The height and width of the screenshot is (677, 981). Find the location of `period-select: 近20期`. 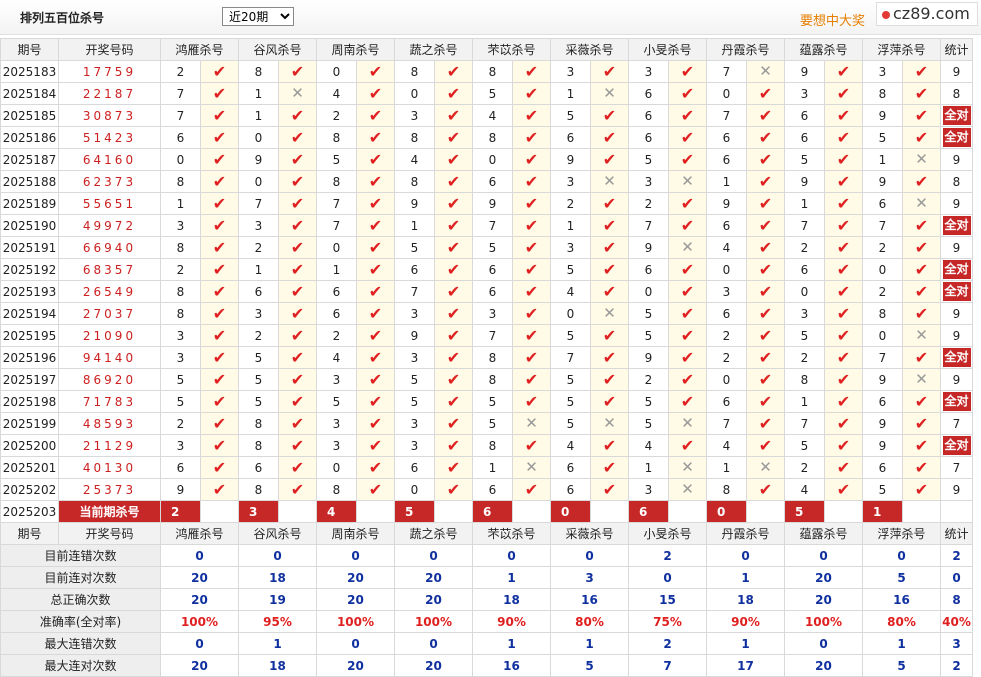

period-select: 近20期 is located at coordinates (258, 16).